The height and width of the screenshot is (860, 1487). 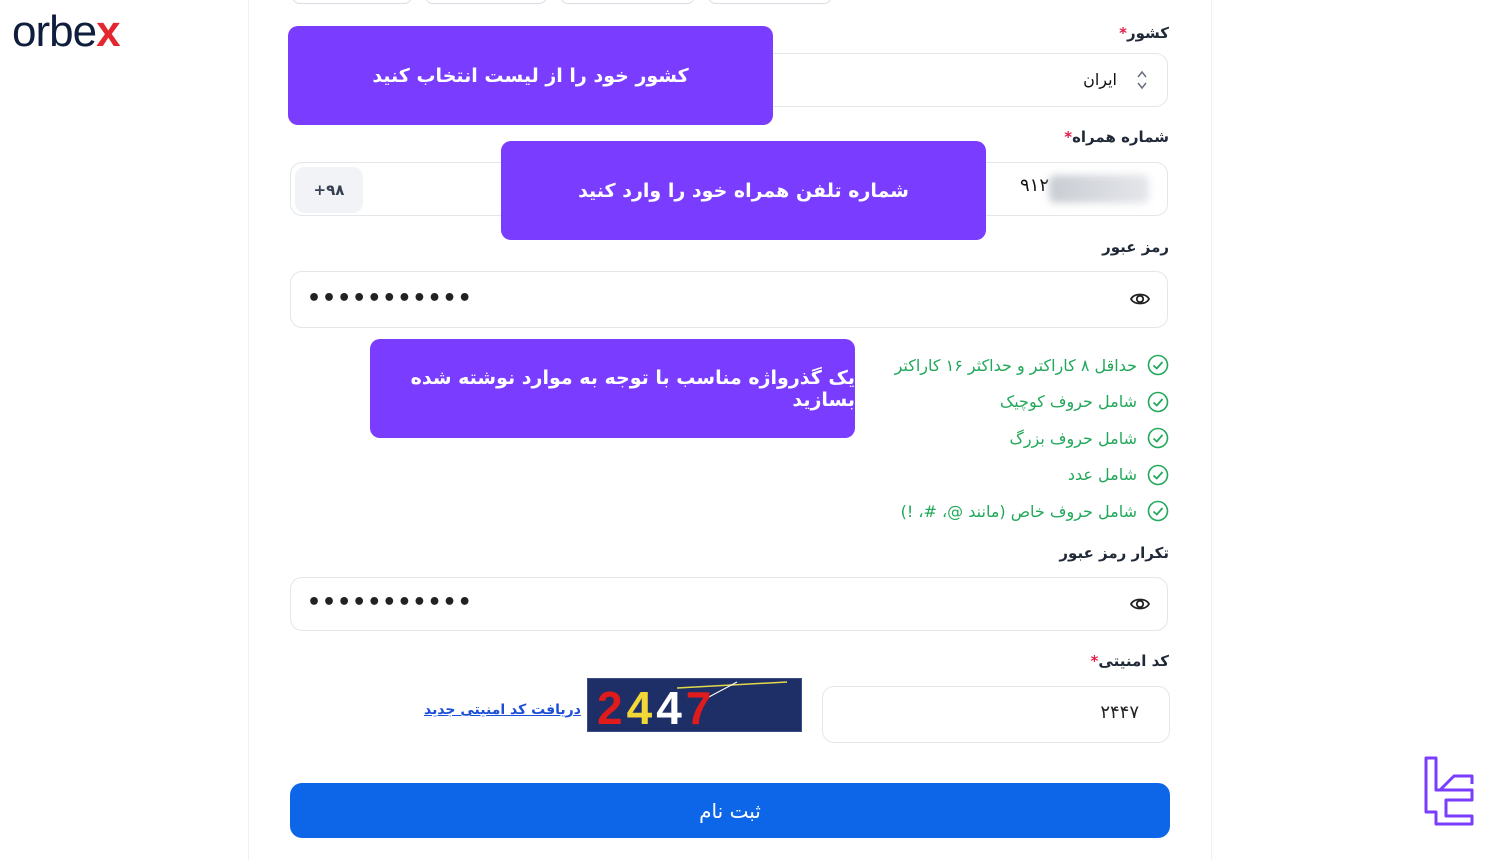 I want to click on phone-prefix: +۹۸, so click(x=329, y=190).